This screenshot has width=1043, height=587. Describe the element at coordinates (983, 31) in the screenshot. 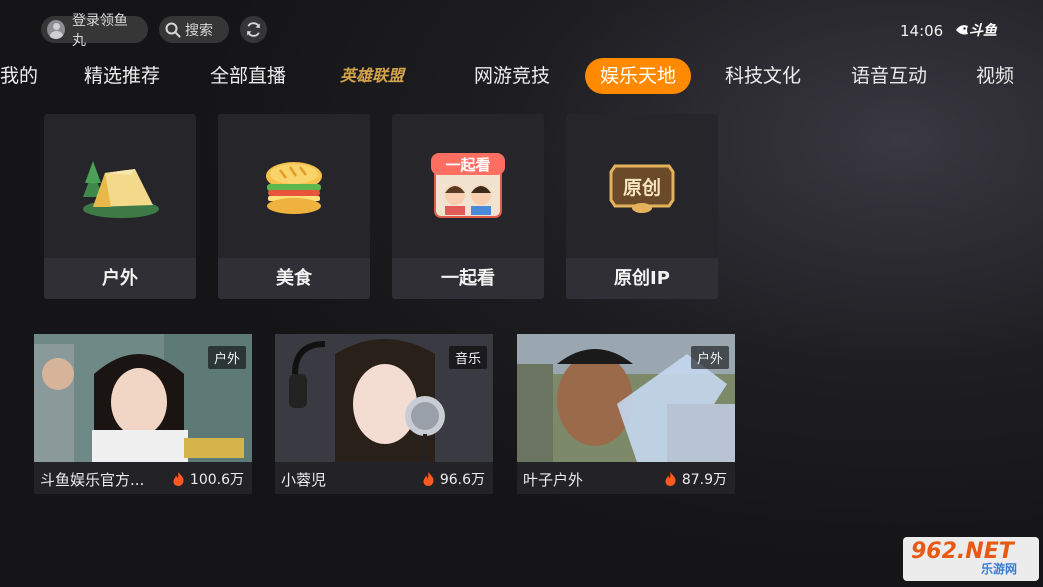

I see `brand-text: 斗鱼` at that location.